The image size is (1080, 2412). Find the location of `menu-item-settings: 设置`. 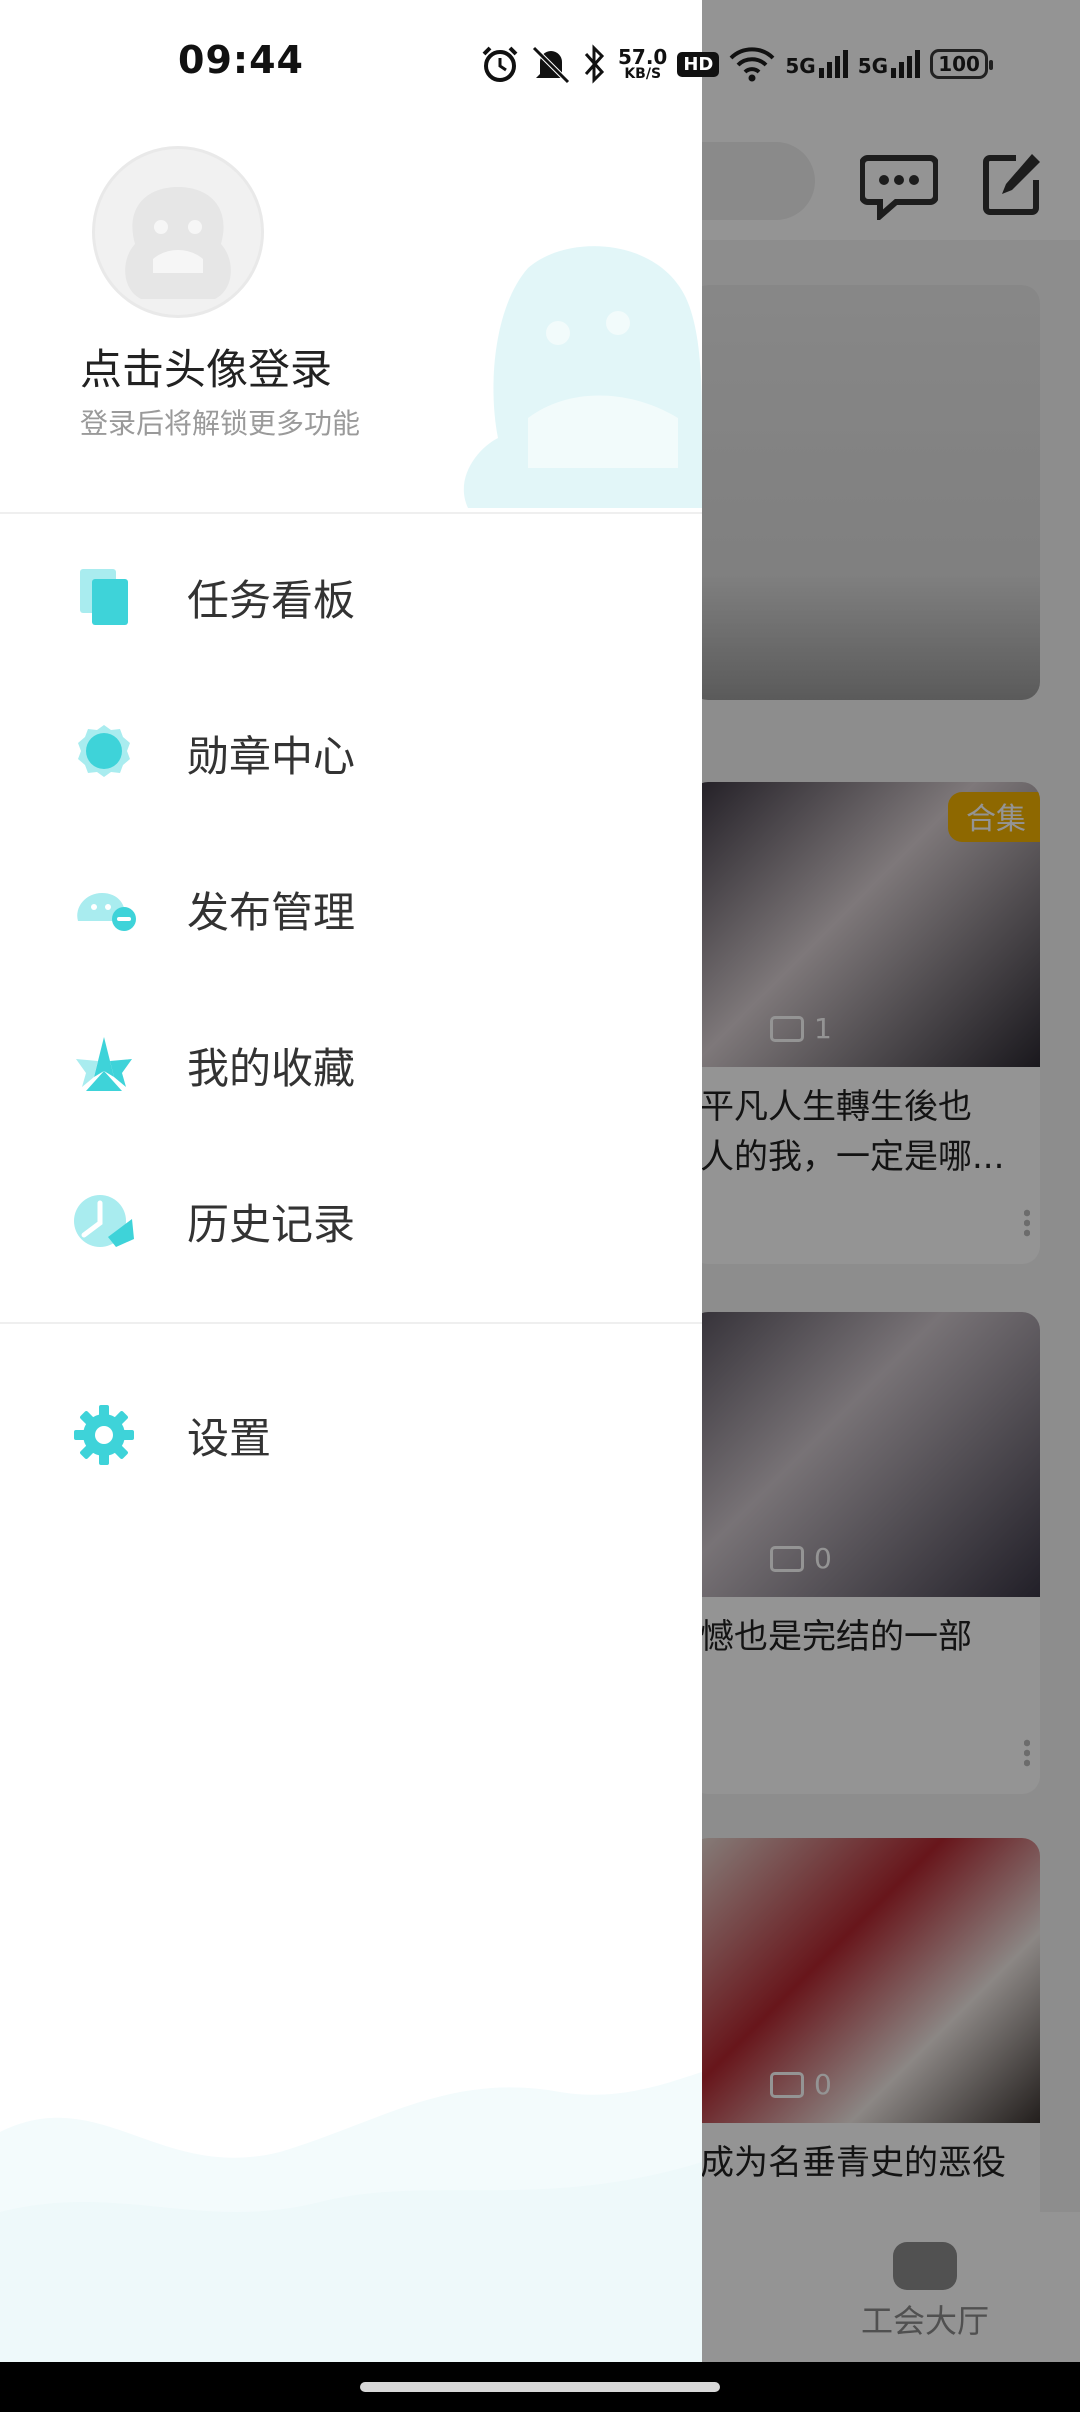

menu-item-settings: 设置 is located at coordinates (351, 1435).